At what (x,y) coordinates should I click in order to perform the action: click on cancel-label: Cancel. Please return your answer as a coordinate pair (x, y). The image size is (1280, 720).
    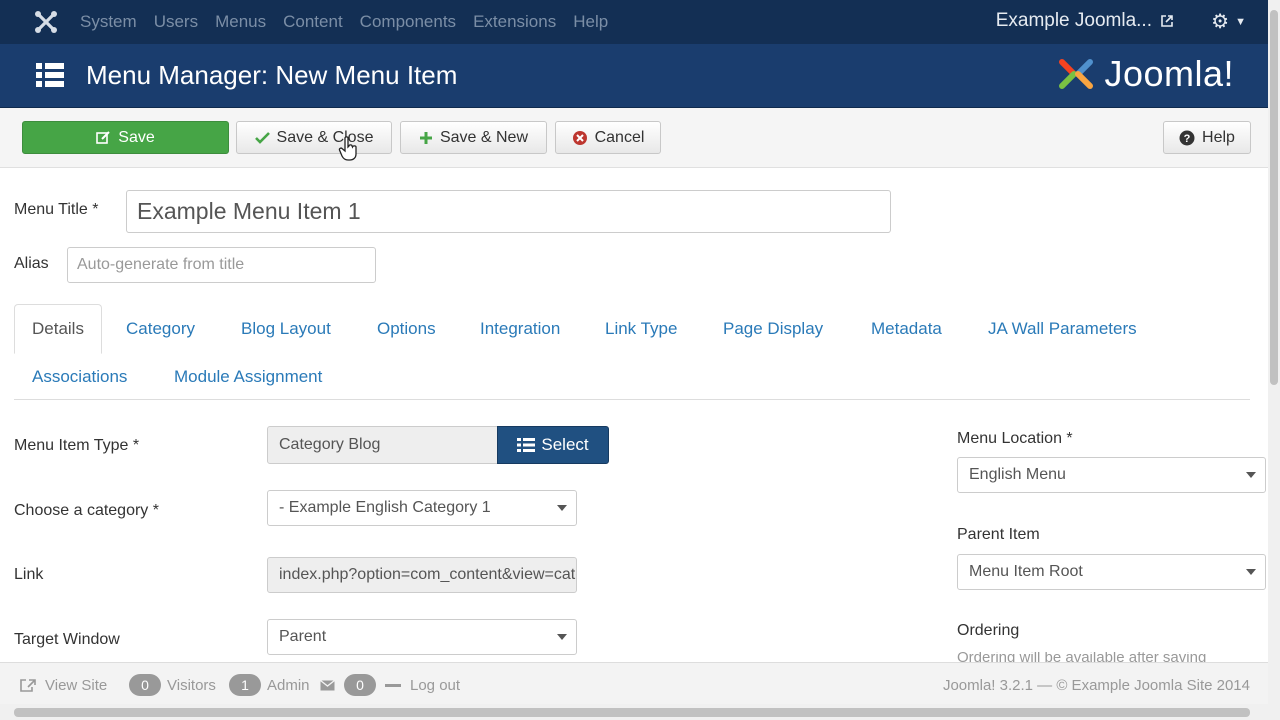
    Looking at the image, I should click on (619, 137).